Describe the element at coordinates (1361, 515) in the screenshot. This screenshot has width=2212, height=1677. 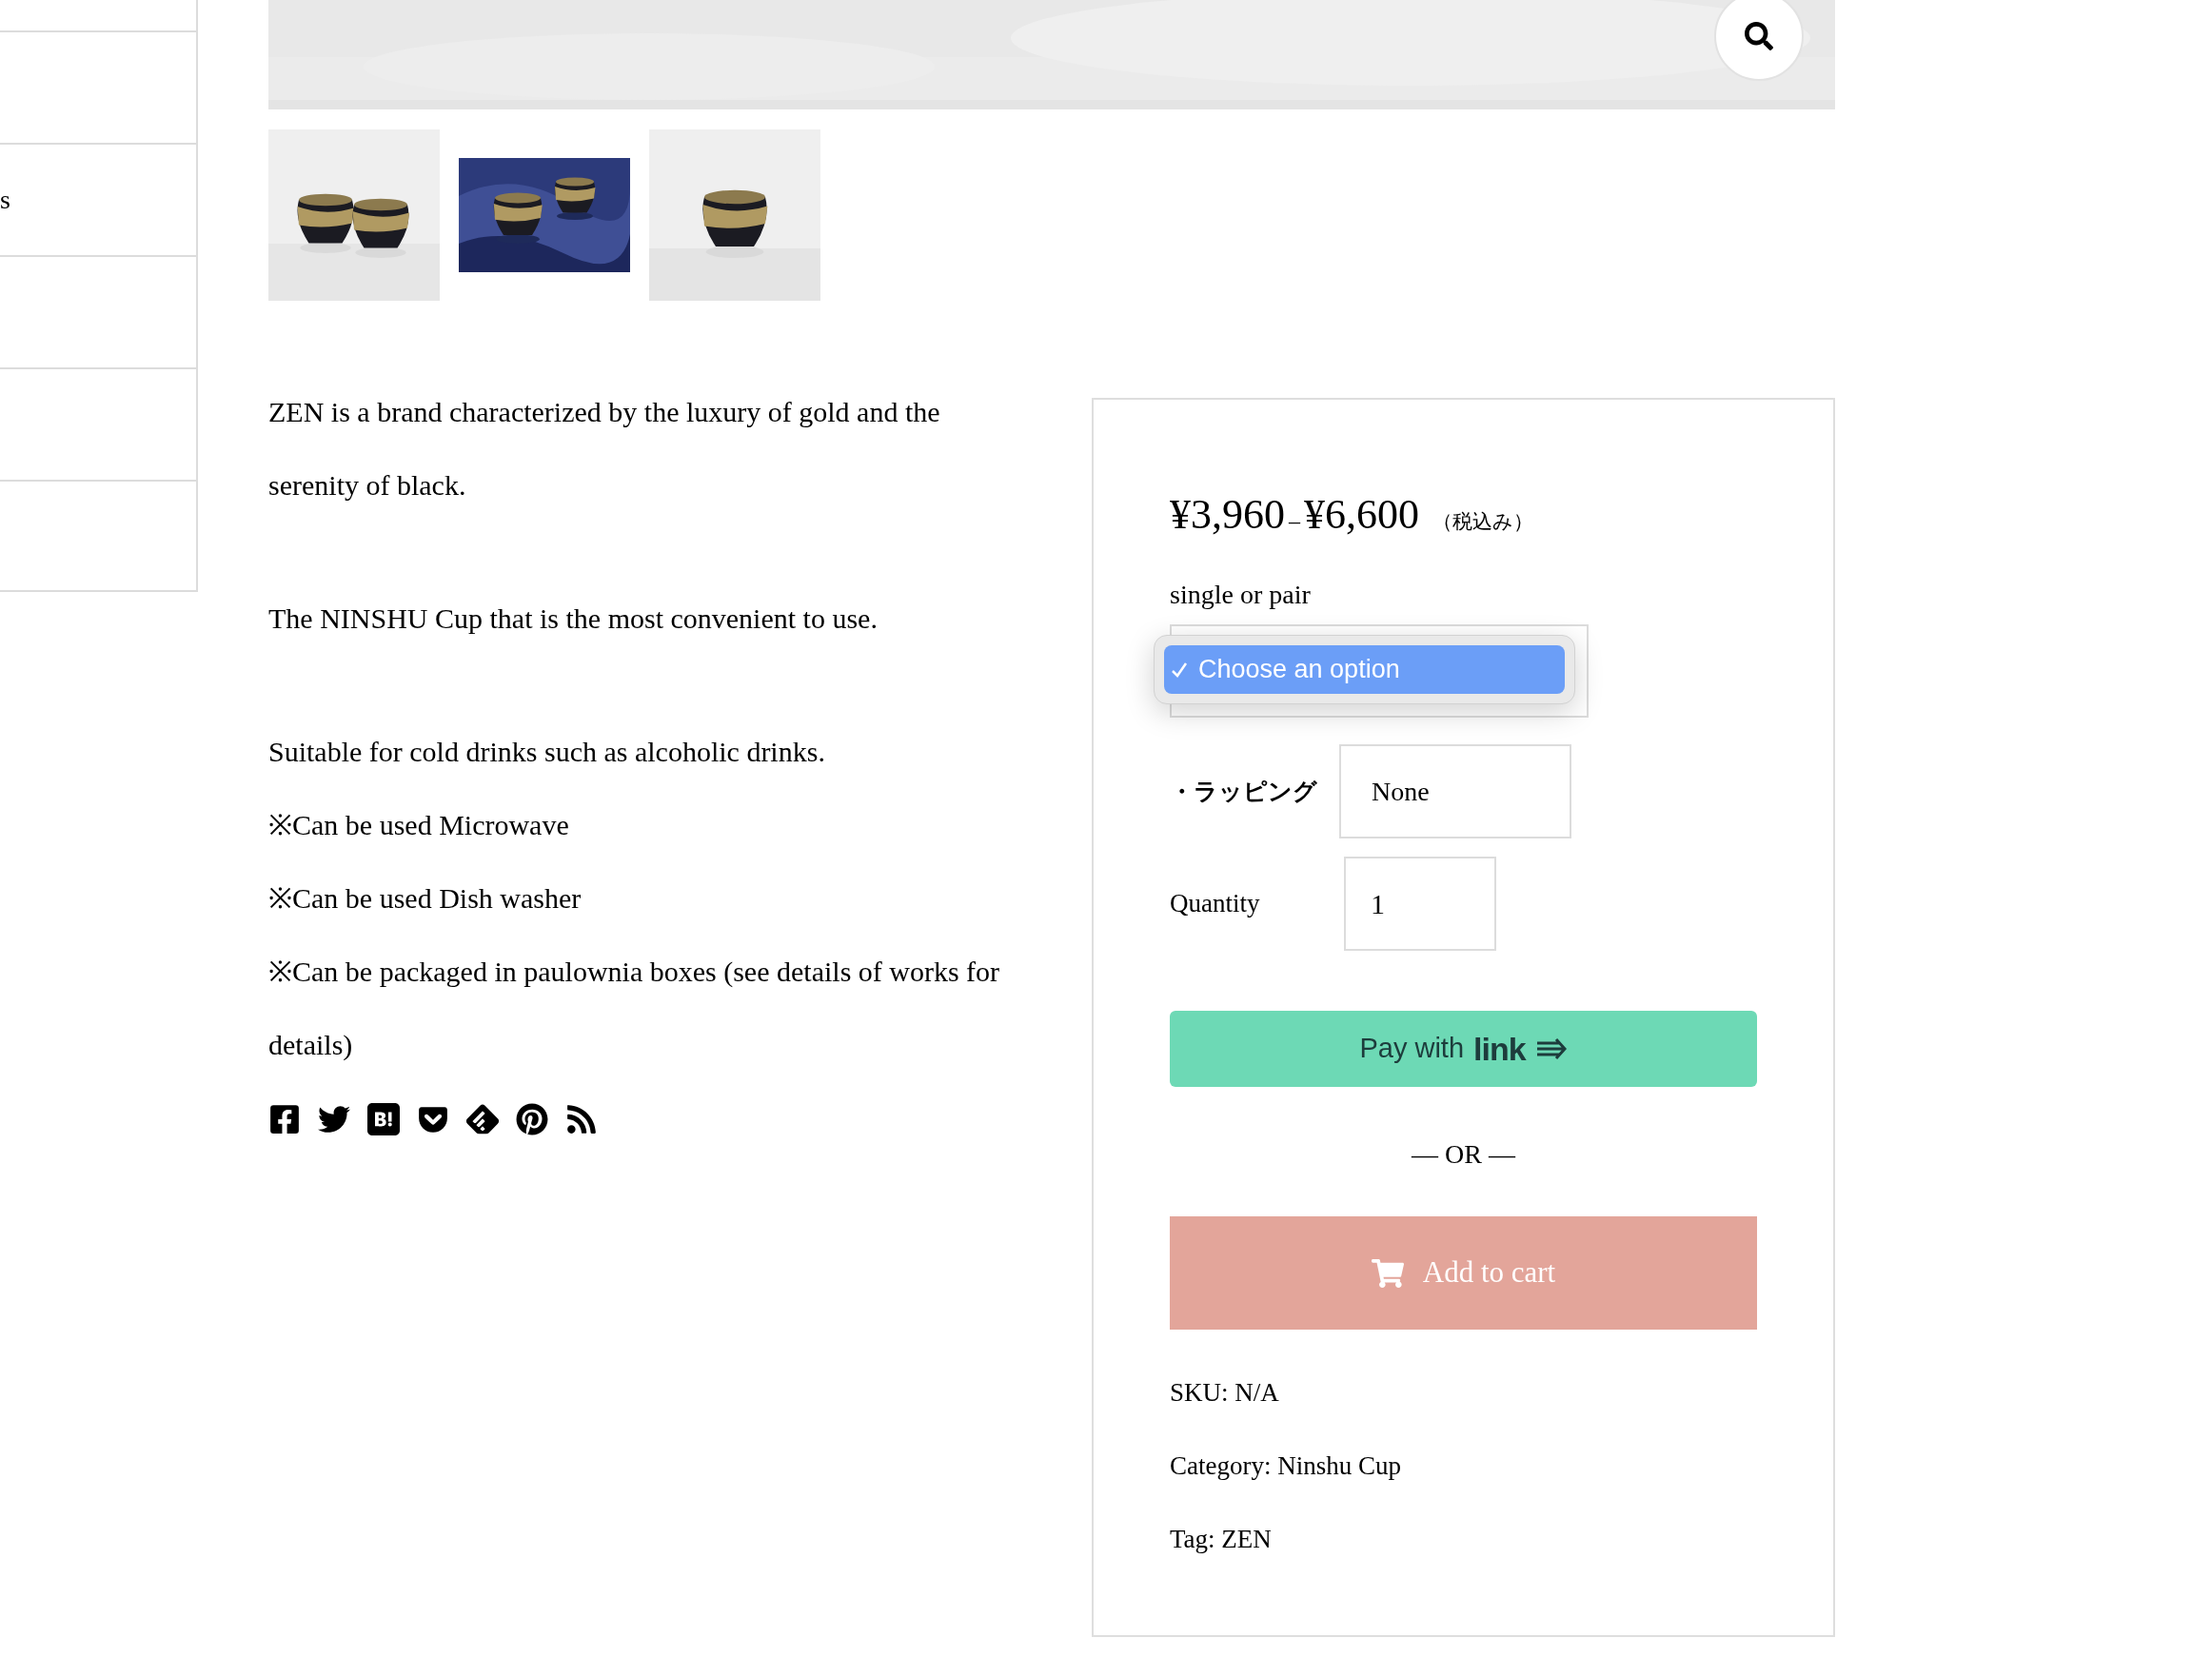
I see `price: ¥6,600` at that location.